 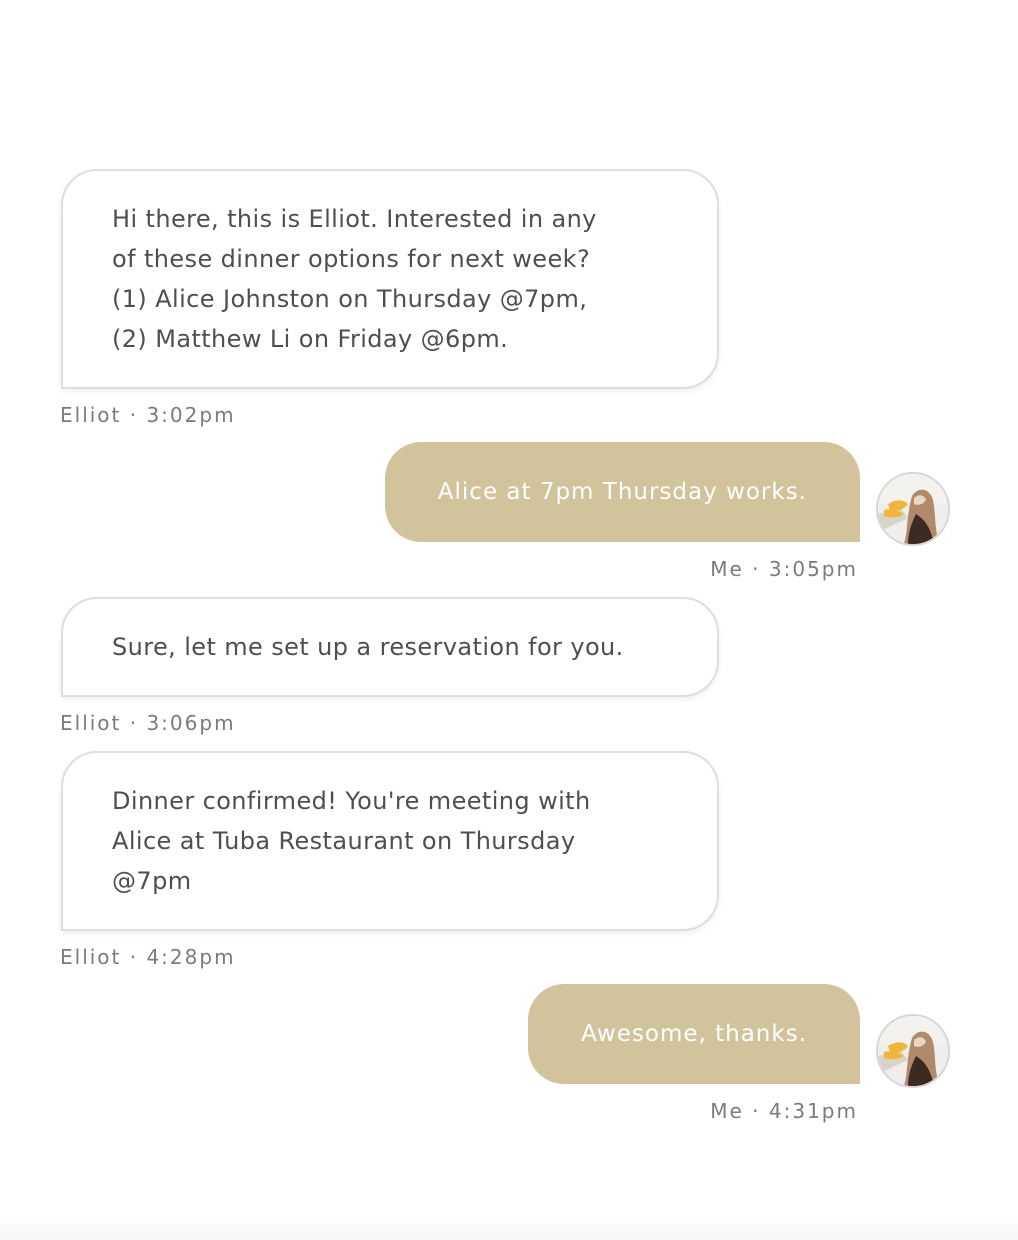 I want to click on outgoing-message-bubble: Awesome, thanks., so click(x=694, y=1034).